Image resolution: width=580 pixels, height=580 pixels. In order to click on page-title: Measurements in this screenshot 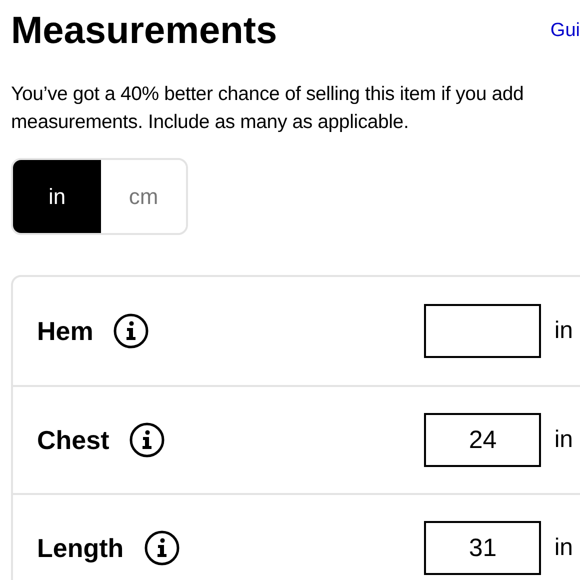, I will do `click(144, 31)`.